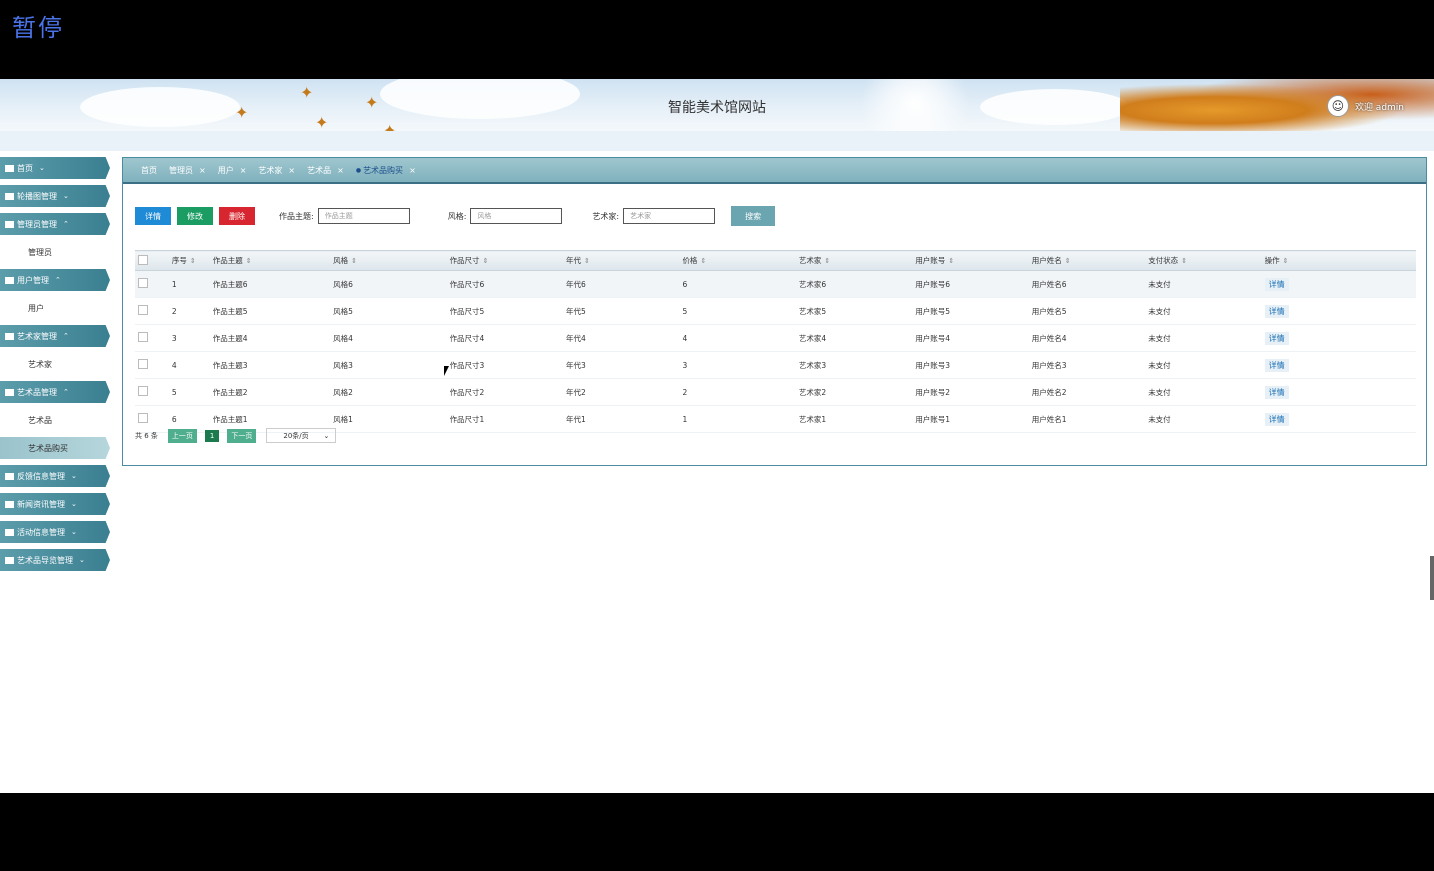 The width and height of the screenshot is (1434, 871). What do you see at coordinates (856, 284) in the screenshot?
I see `table-cell: 艺术家6` at bounding box center [856, 284].